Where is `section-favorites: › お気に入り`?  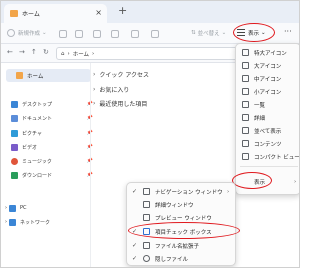
section-favorites: › お気に入り is located at coordinates (111, 89).